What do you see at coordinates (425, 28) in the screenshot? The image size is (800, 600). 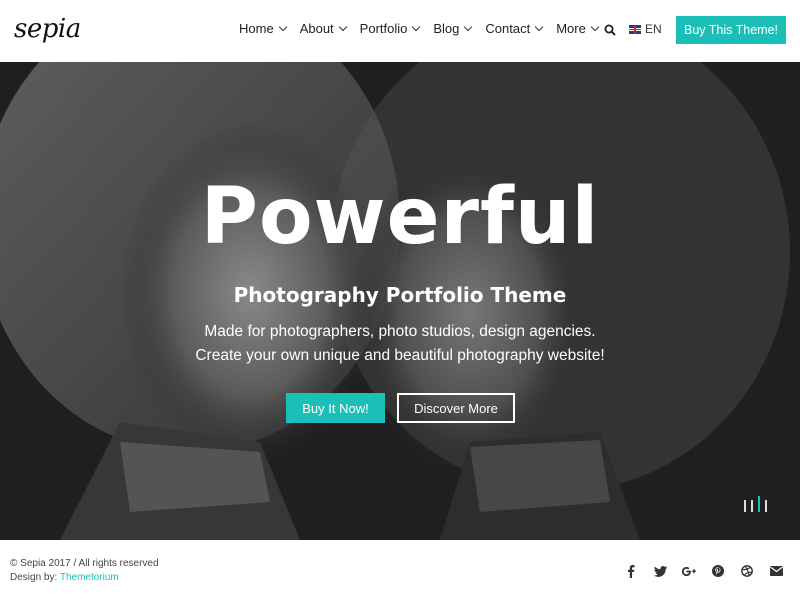 I see `main-nav: Home About Portfolio Blog Contact More` at bounding box center [425, 28].